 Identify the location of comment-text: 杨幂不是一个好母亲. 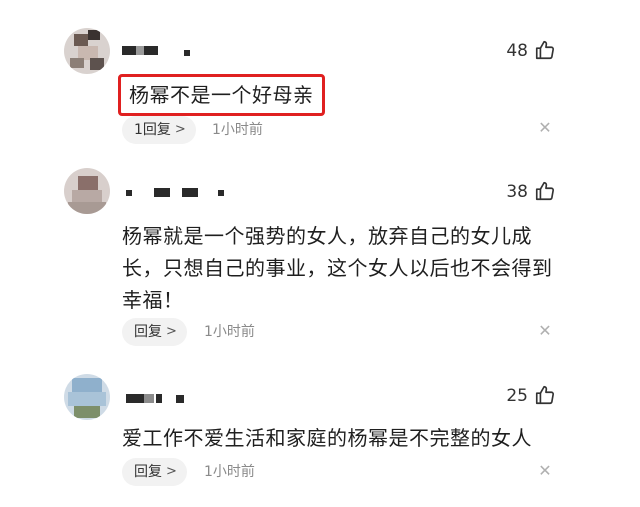
(221, 95).